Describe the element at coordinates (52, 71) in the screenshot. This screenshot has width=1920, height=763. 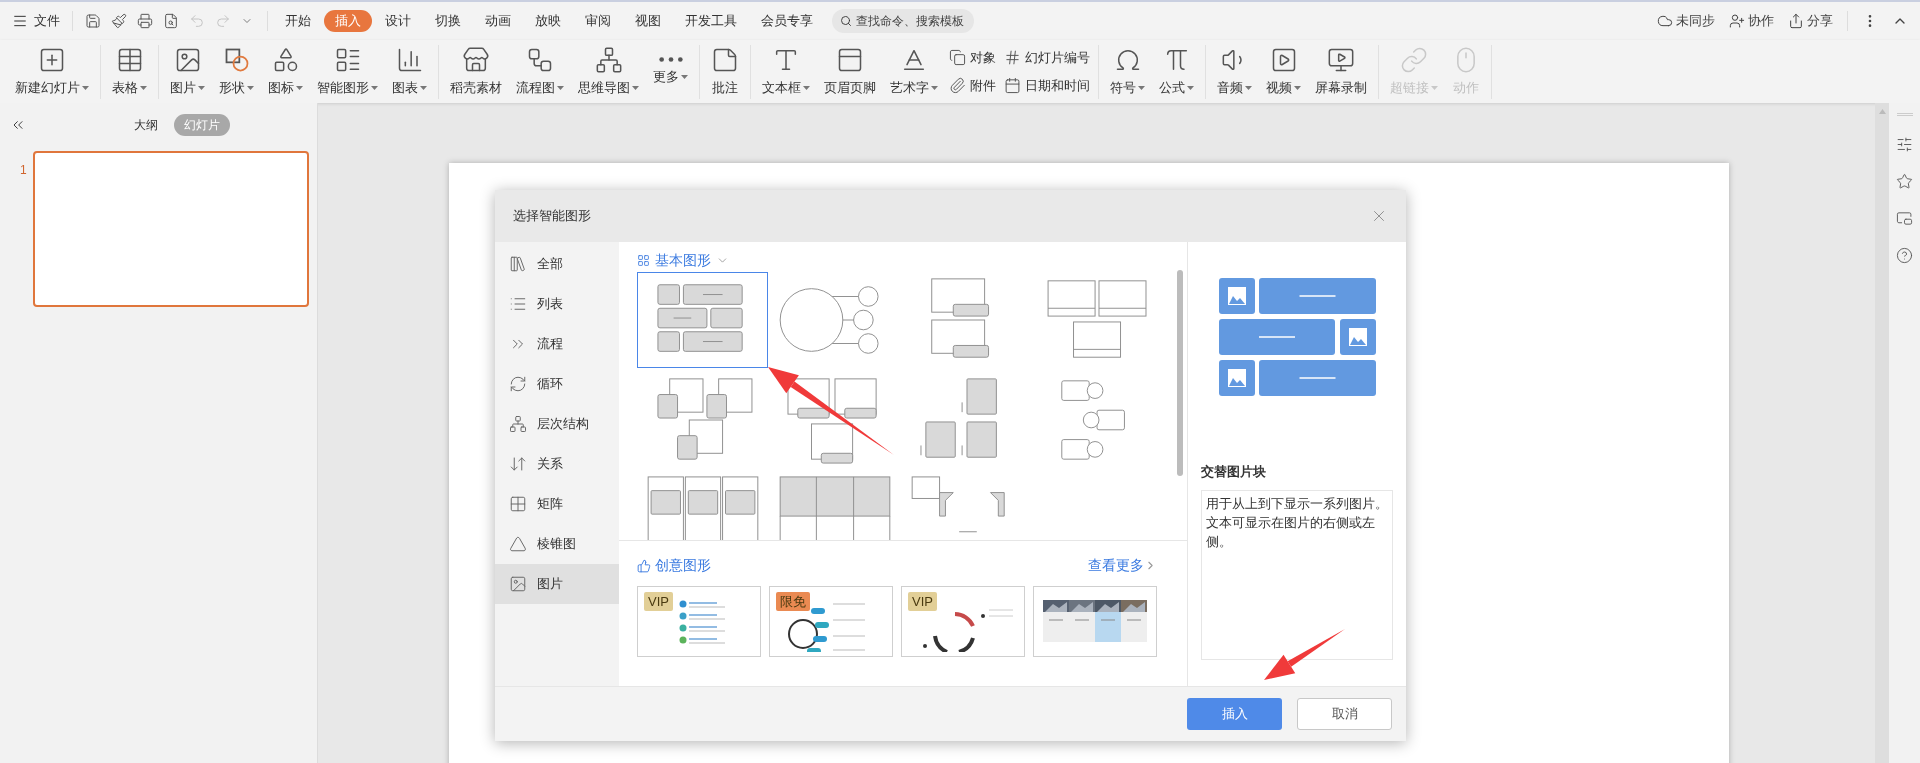
I see `ribbon-button: 新建幻灯片` at that location.